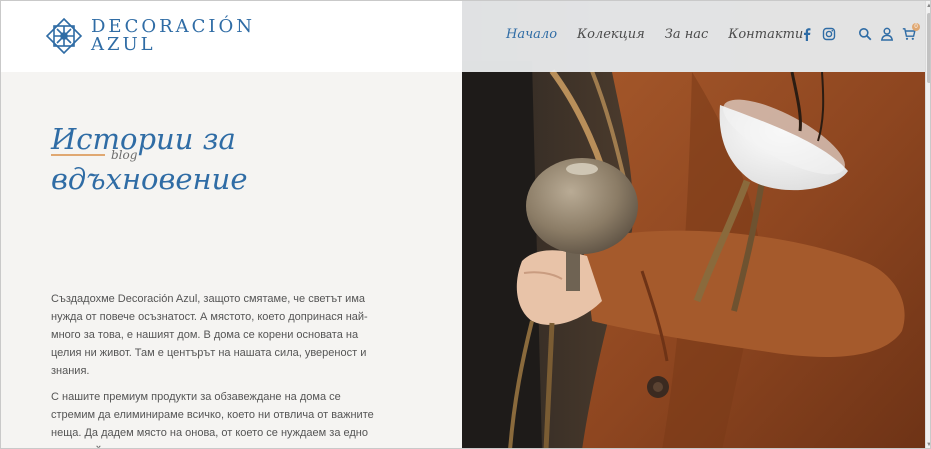  What do you see at coordinates (64, 36) in the screenshot?
I see `snowflake-ornament-icon` at bounding box center [64, 36].